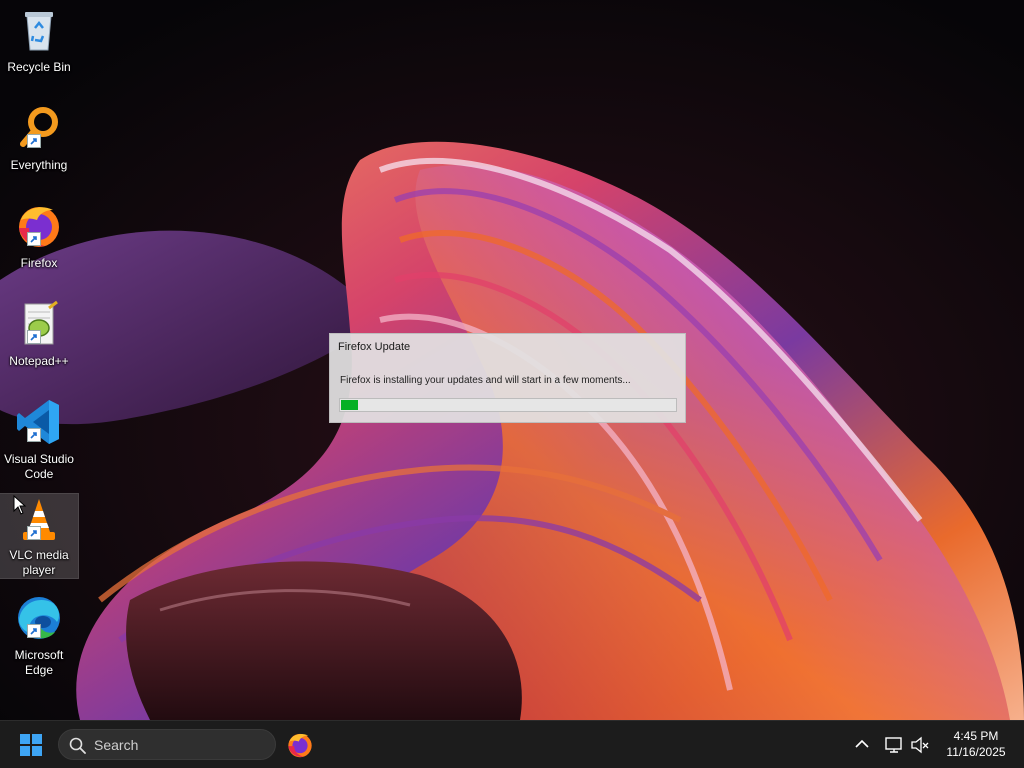  What do you see at coordinates (20, 506) in the screenshot?
I see `mouse-cursor-icon` at bounding box center [20, 506].